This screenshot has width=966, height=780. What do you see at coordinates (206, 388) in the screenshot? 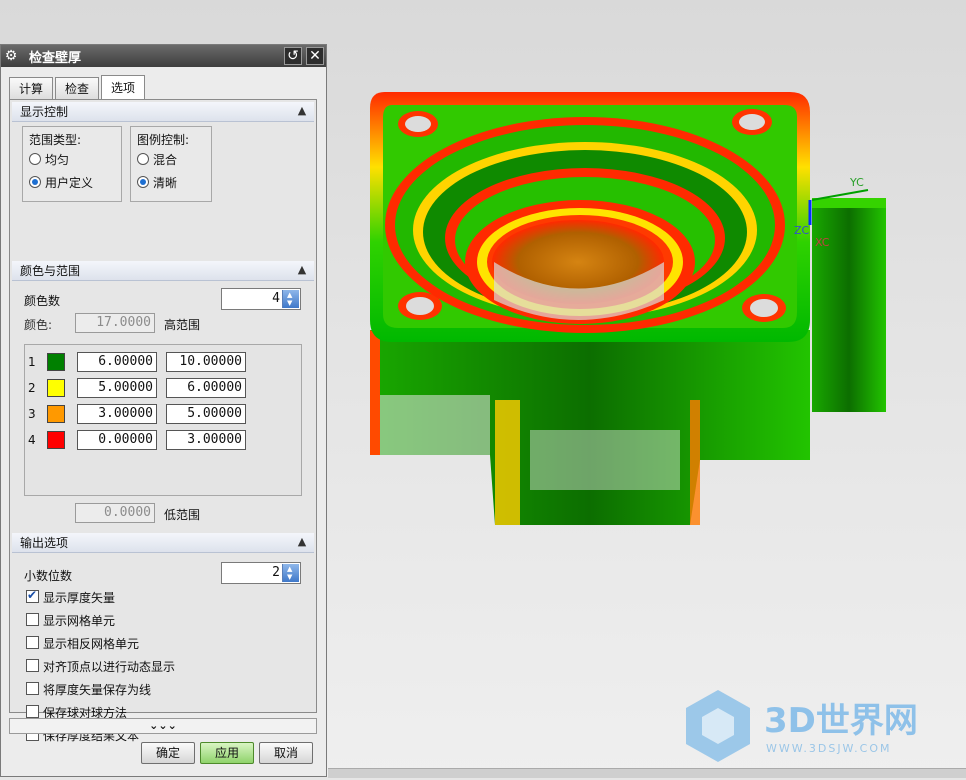
I see `range-high-field: 6.00000` at bounding box center [206, 388].